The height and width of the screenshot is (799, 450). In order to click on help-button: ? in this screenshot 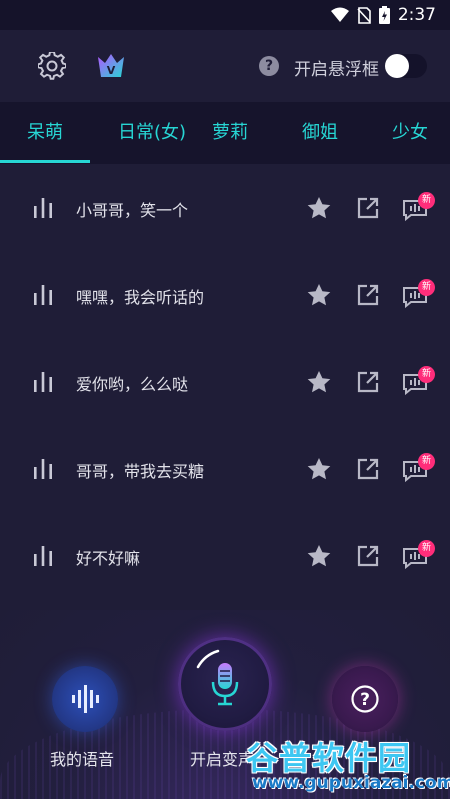, I will do `click(365, 699)`.